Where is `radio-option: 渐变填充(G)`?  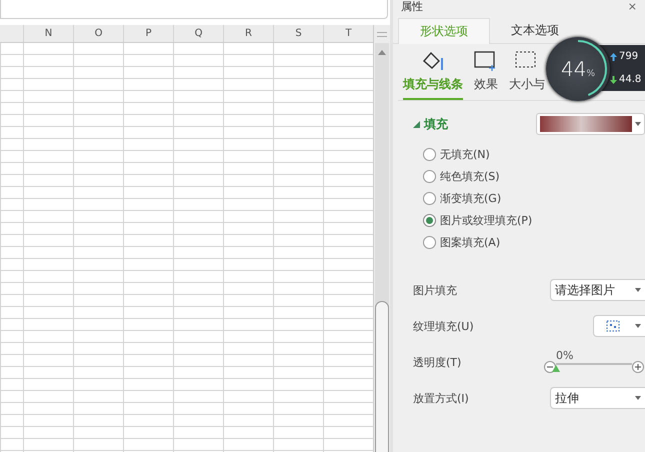
radio-option: 渐变填充(G) is located at coordinates (462, 198).